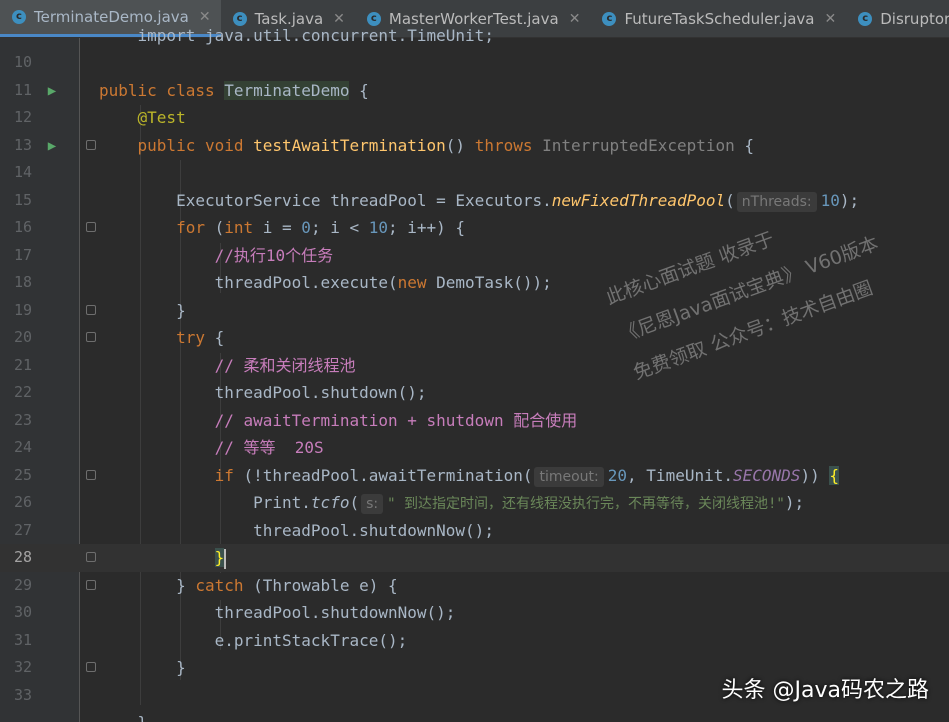 This screenshot has width=949, height=722. Describe the element at coordinates (287, 585) in the screenshot. I see `code-text: } catch (Throwable e) {` at that location.